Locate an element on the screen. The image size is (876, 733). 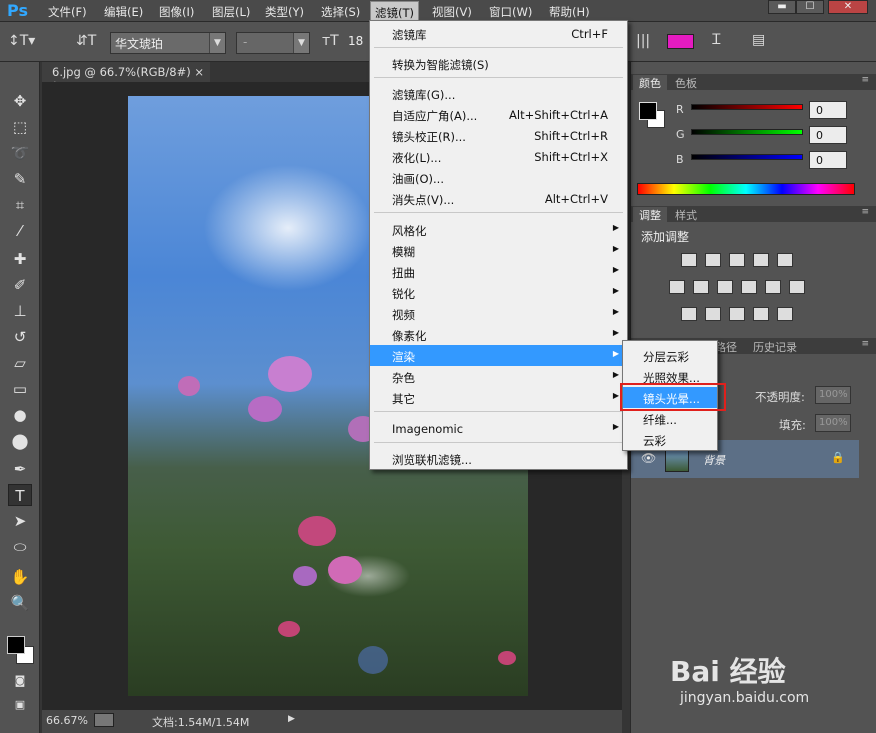
menu-file: 文件(F) is located at coordinates (67, 12).